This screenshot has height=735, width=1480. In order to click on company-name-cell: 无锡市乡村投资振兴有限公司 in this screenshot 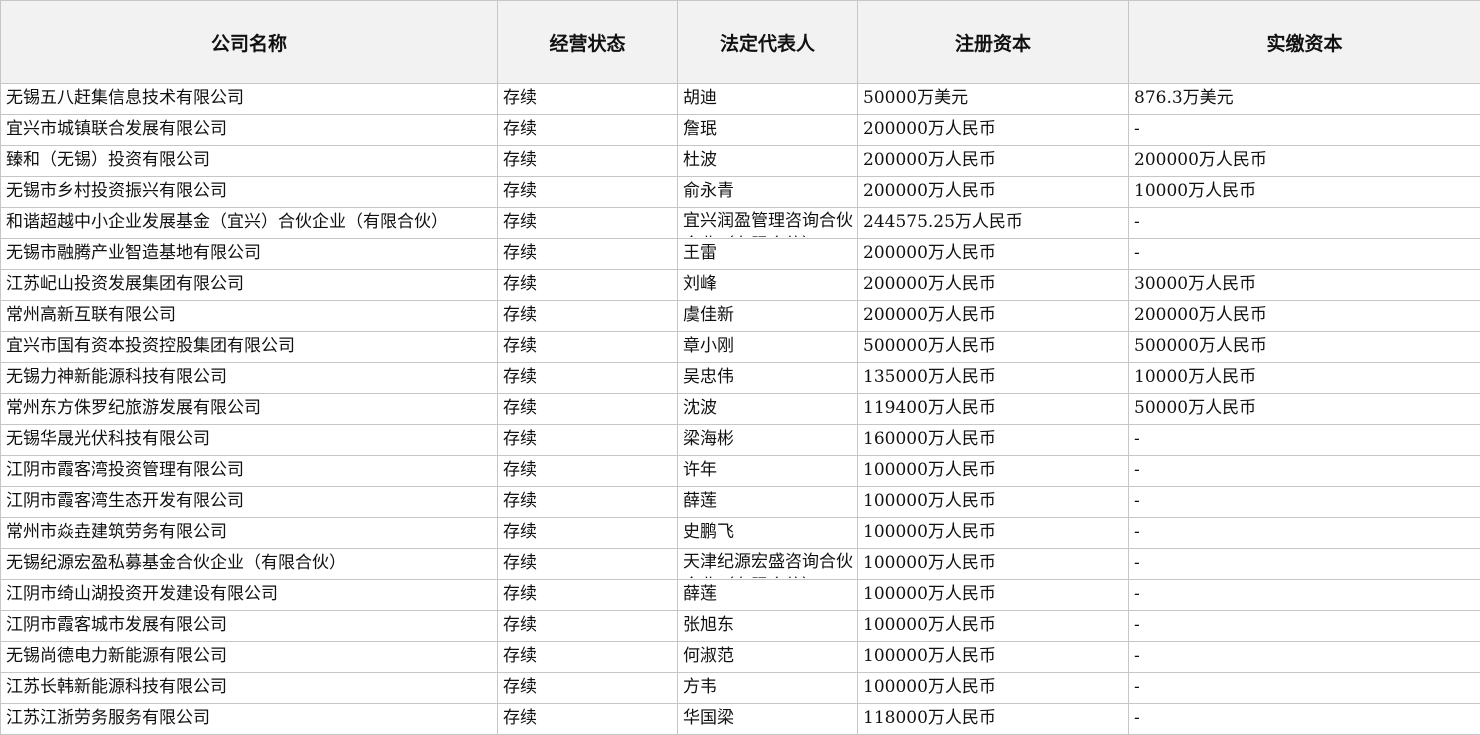, I will do `click(249, 192)`.